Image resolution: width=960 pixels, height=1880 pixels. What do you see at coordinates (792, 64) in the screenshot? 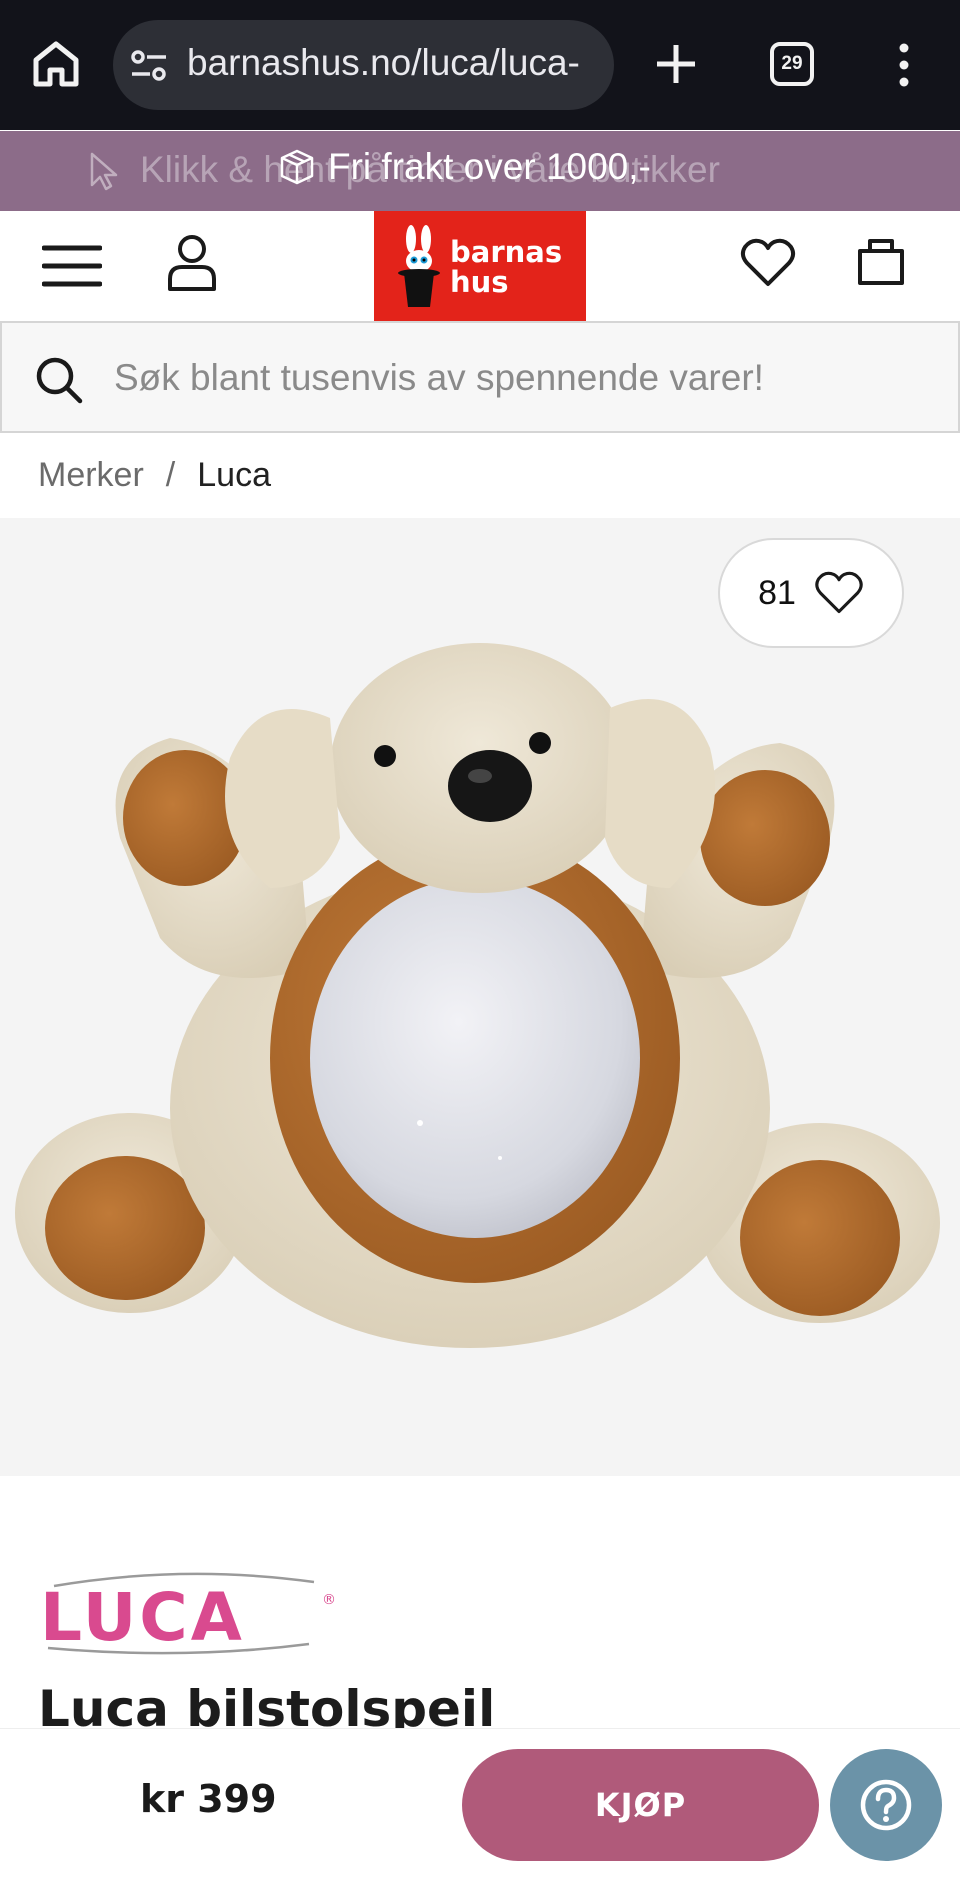
I see `tabs-icon: 29` at bounding box center [792, 64].